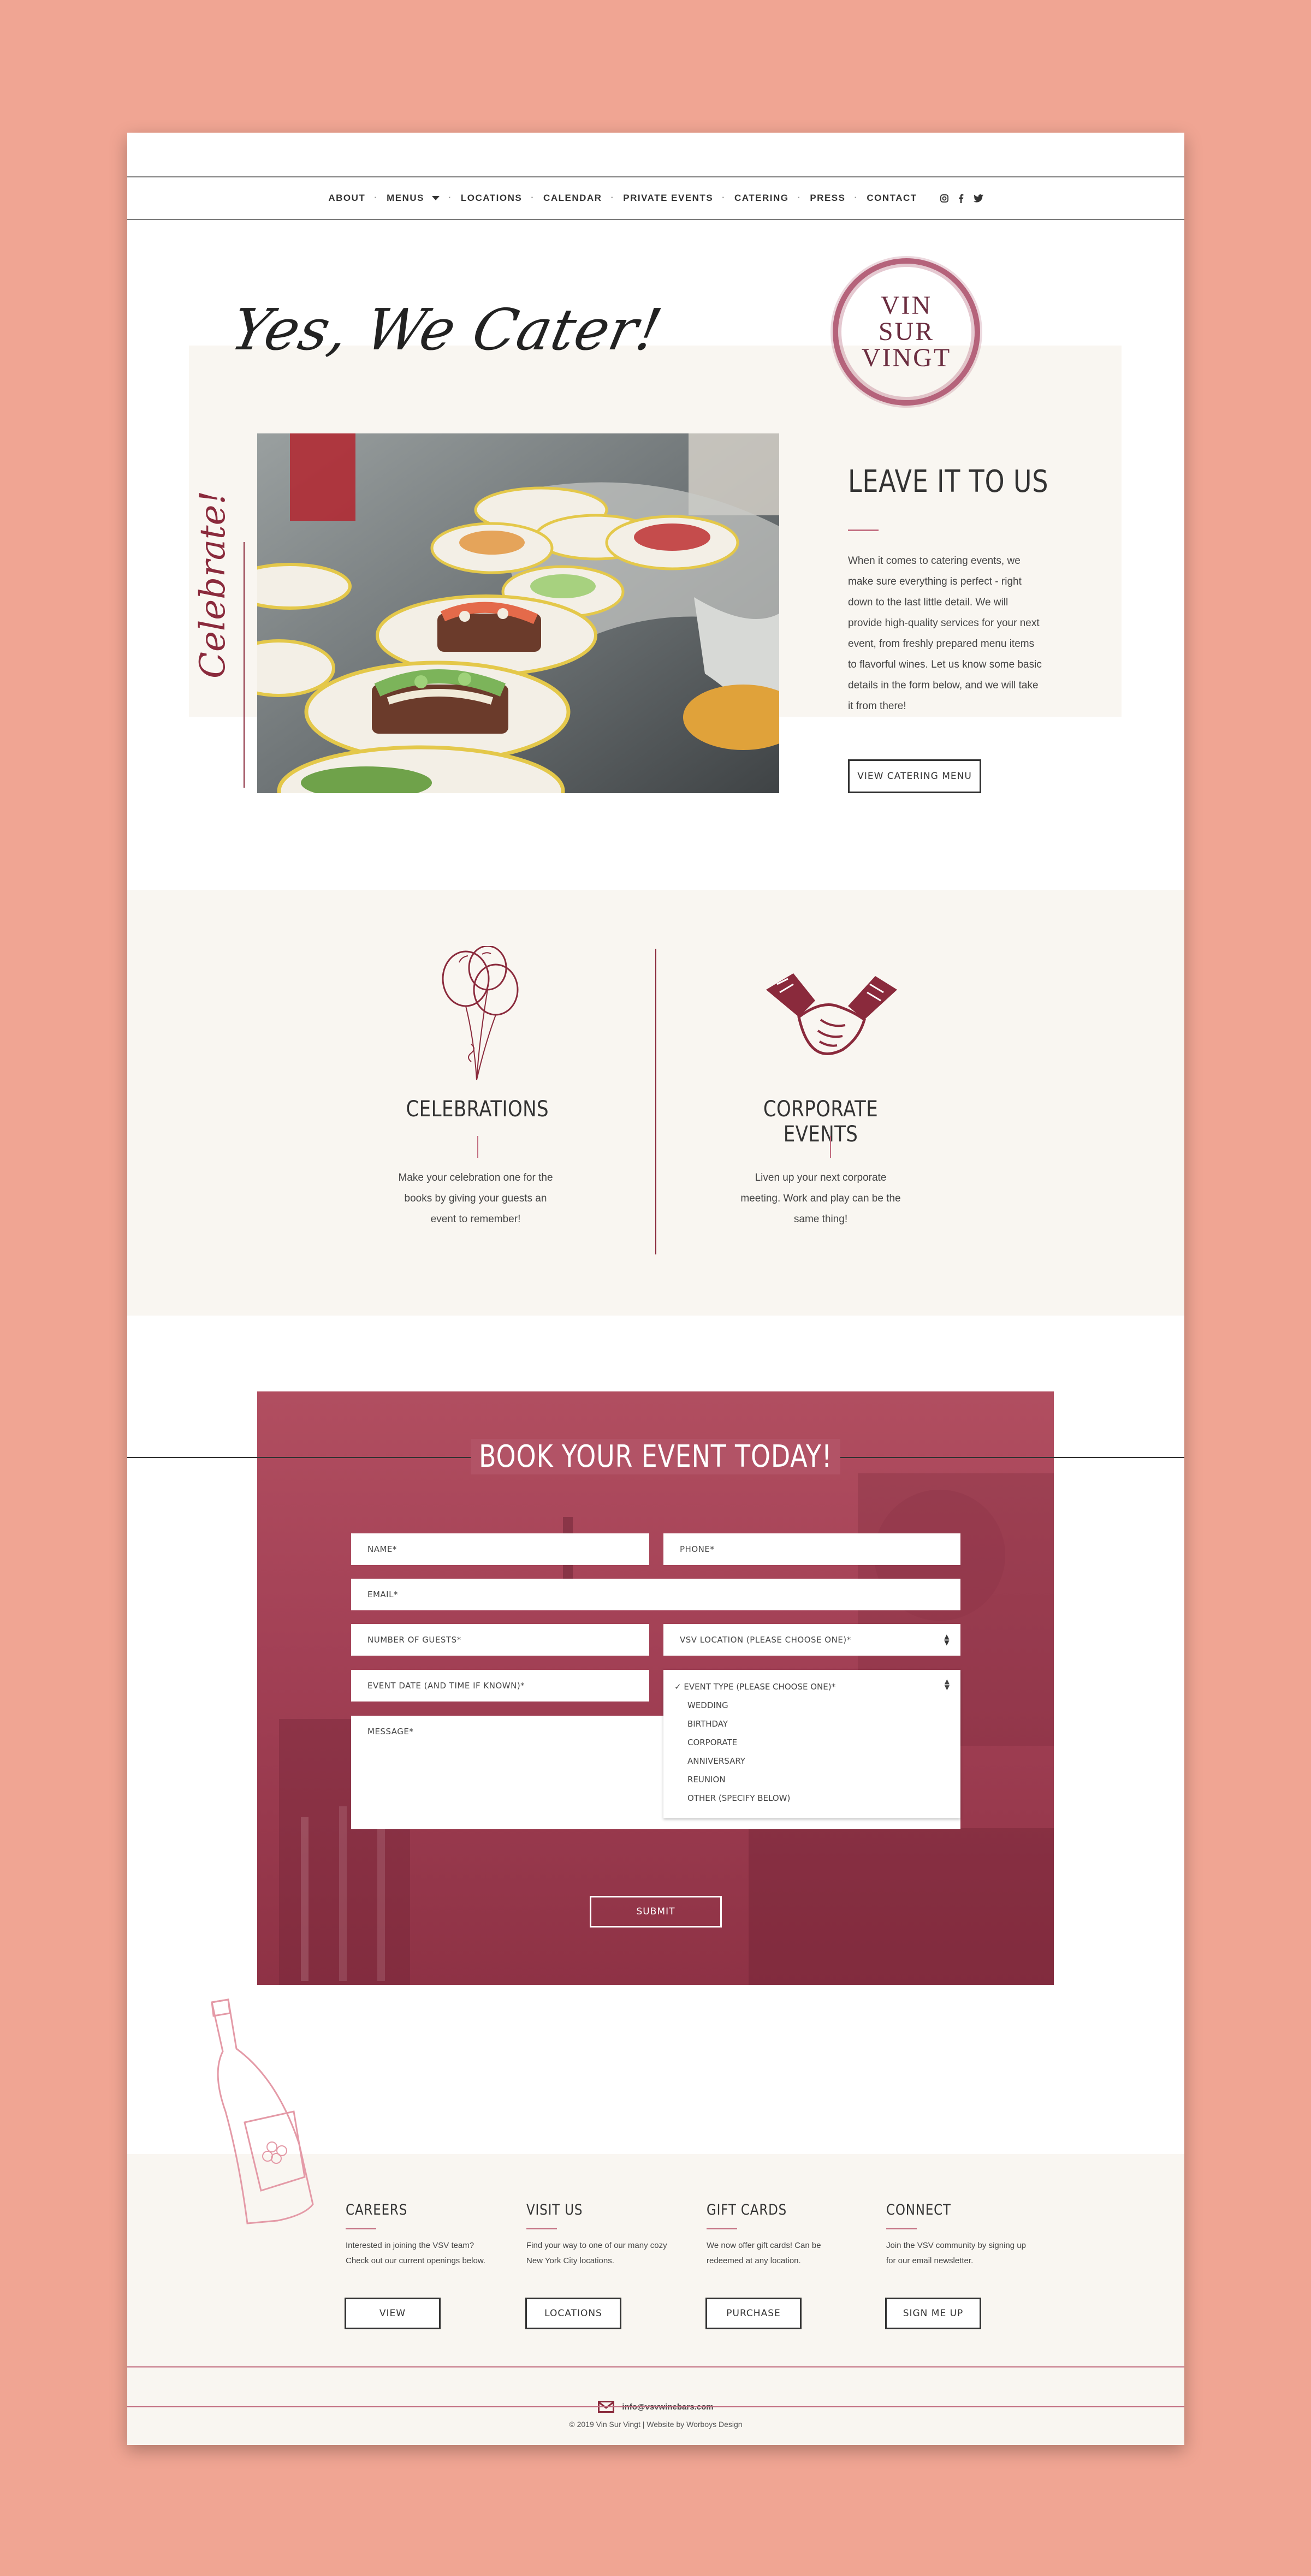  Describe the element at coordinates (668, 198) in the screenshot. I see `nav-private-events: Private Events` at that location.